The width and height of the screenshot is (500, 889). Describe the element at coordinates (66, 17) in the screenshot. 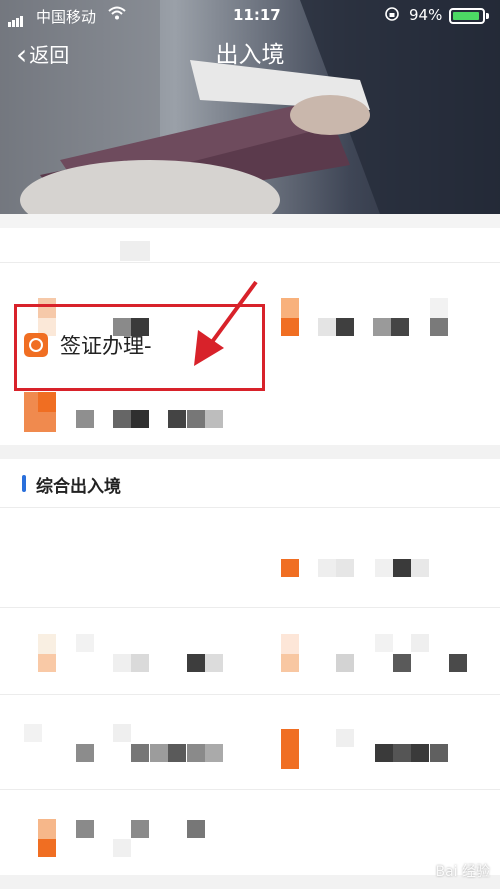

I see `carrier-name: 中国移动` at that location.